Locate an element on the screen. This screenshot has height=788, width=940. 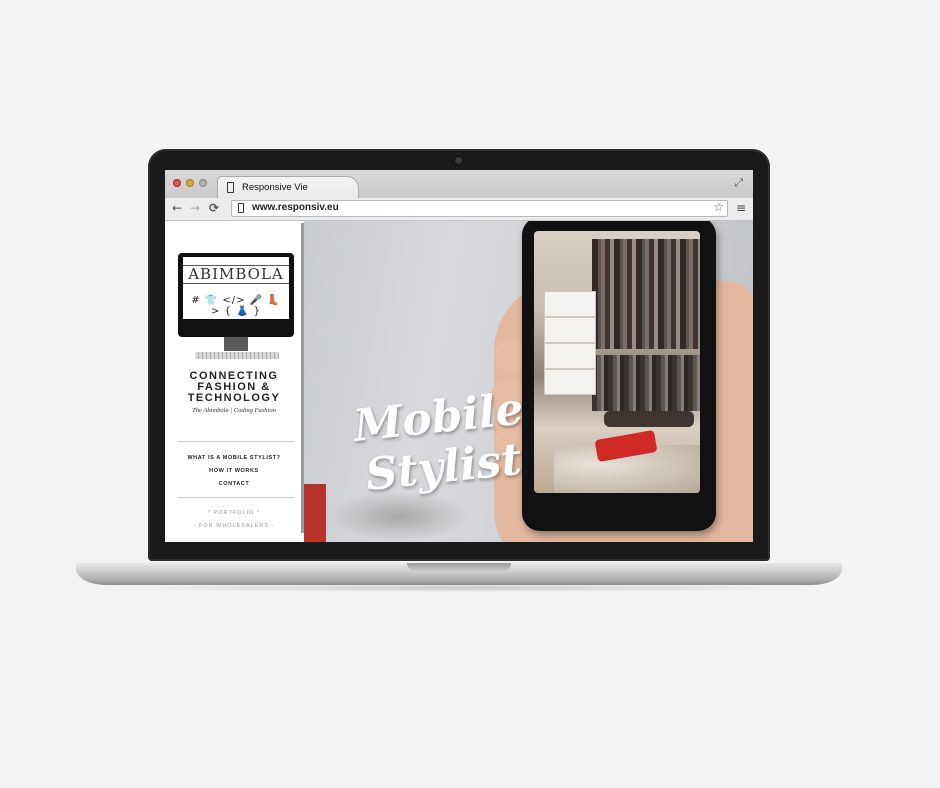
hero-red-object is located at coordinates (315, 513).